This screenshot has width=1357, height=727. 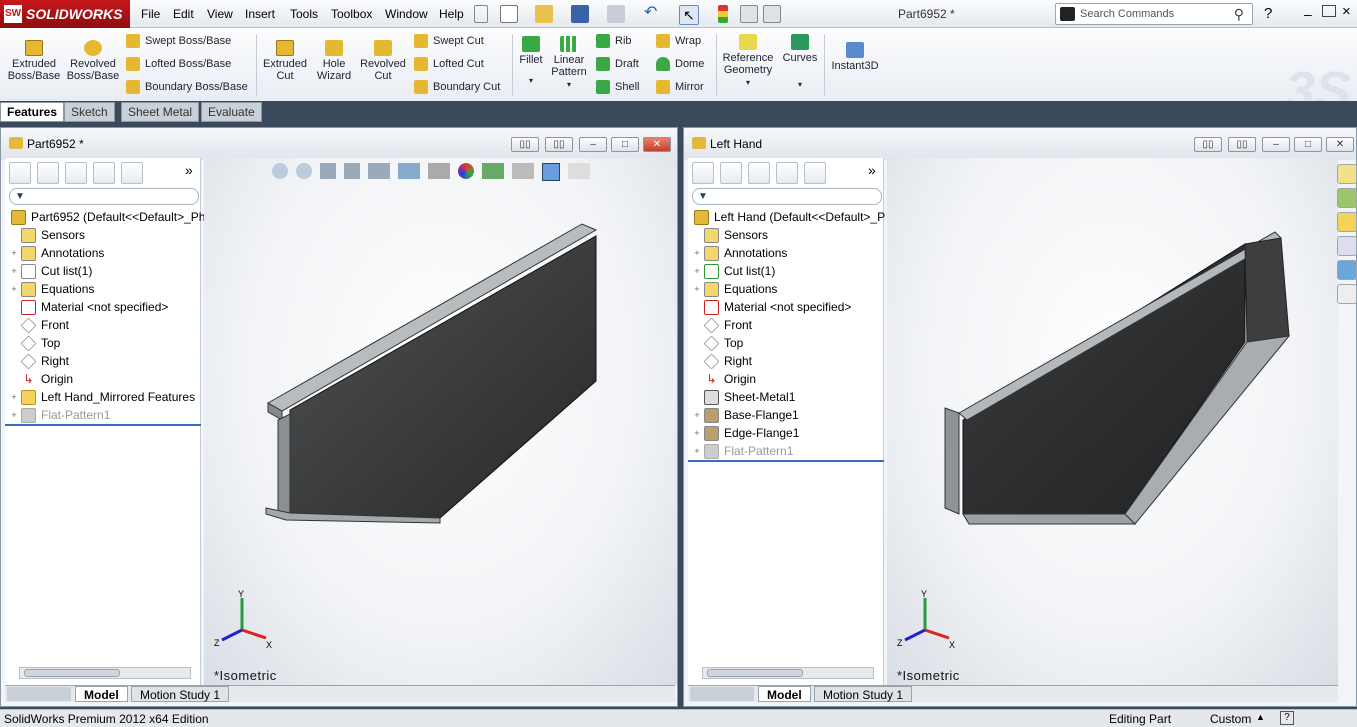 What do you see at coordinates (855, 57) in the screenshot?
I see `instant3d-button: Instant3D` at bounding box center [855, 57].